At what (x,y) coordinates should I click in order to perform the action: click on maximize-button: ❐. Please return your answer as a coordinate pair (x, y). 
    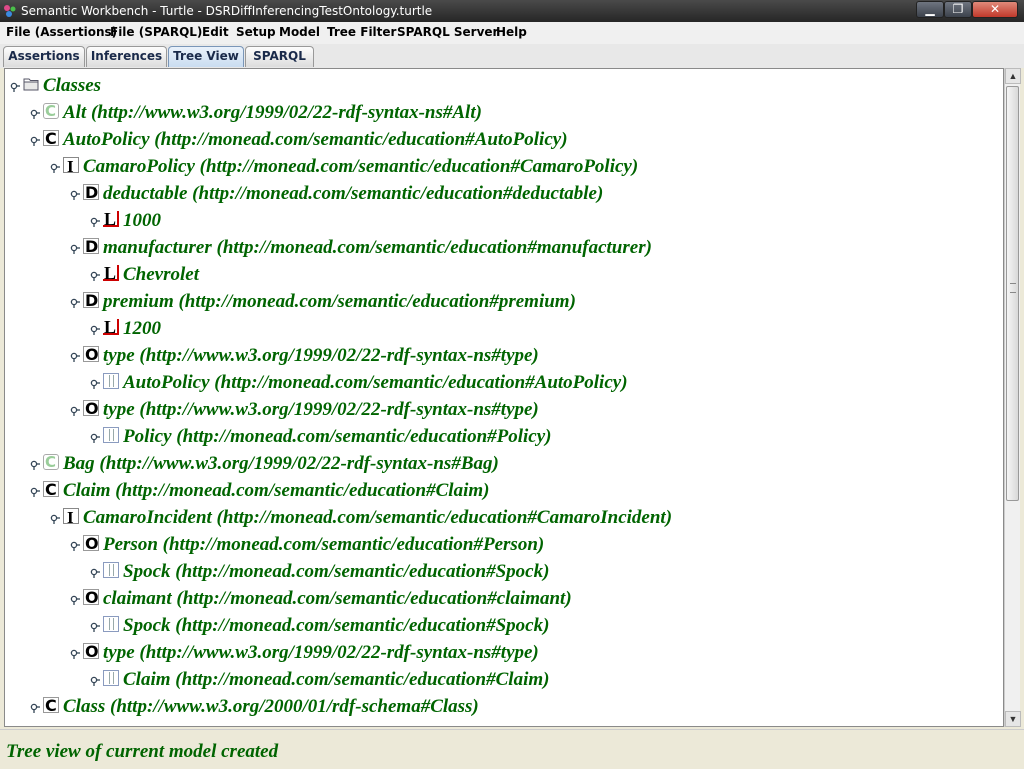
    Looking at the image, I should click on (958, 9).